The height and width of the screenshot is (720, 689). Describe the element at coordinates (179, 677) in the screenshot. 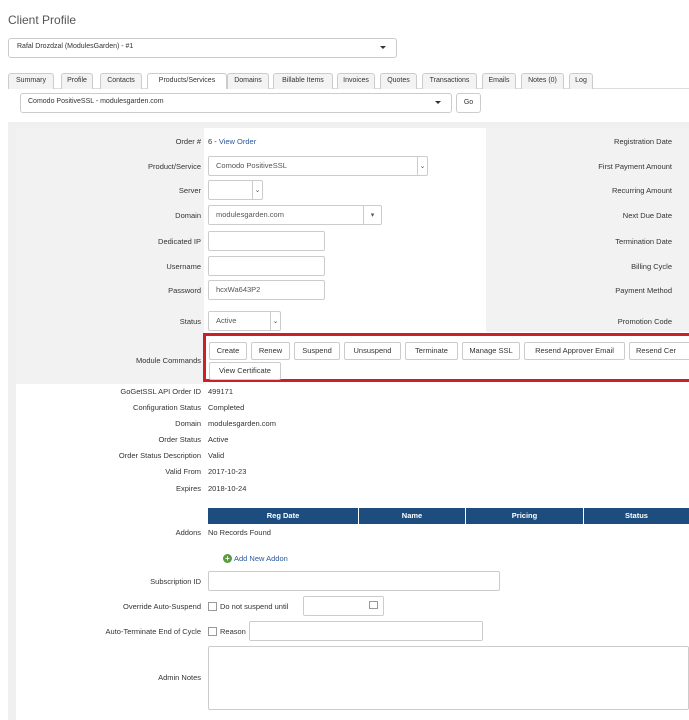

I see `admin-notes-label: Admin Notes` at that location.